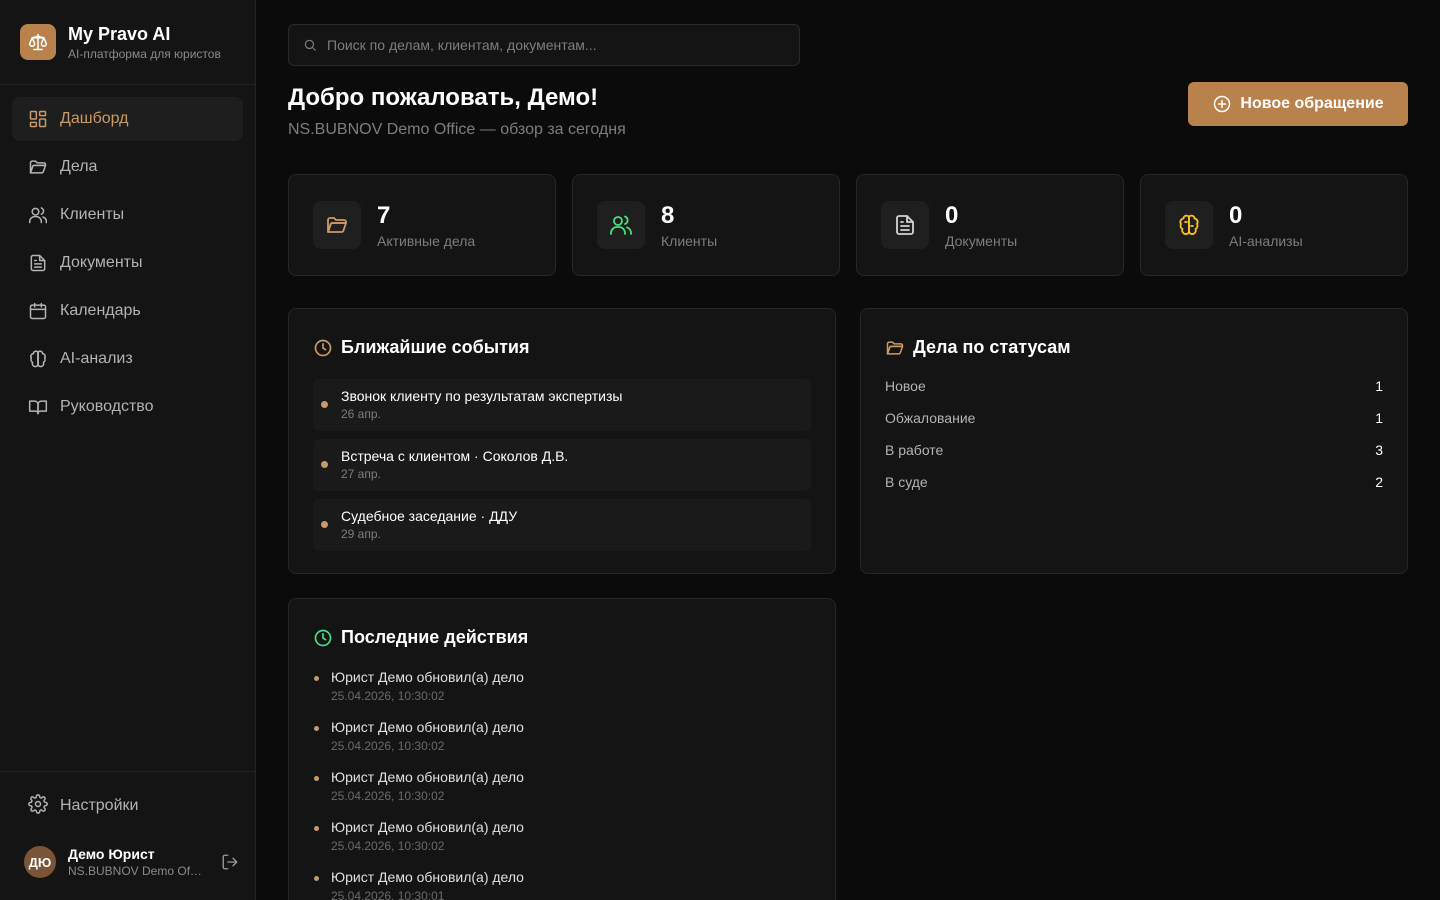  What do you see at coordinates (99, 805) in the screenshot?
I see `settings-label: Настройки` at bounding box center [99, 805].